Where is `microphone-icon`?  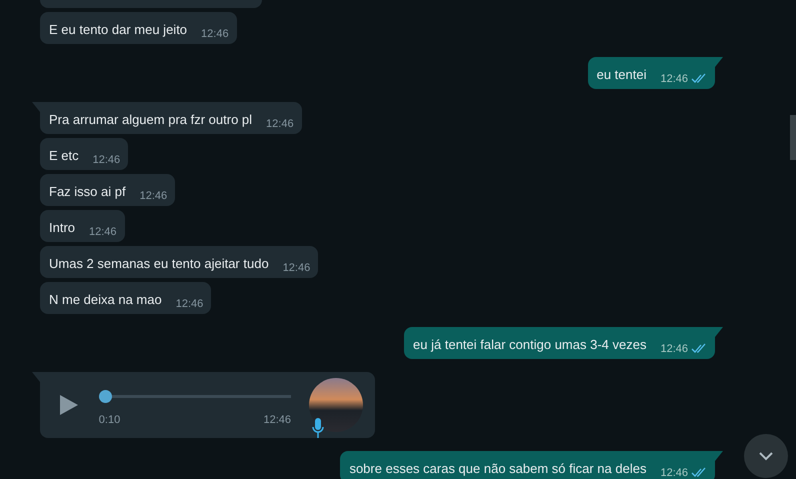
microphone-icon is located at coordinates (318, 428).